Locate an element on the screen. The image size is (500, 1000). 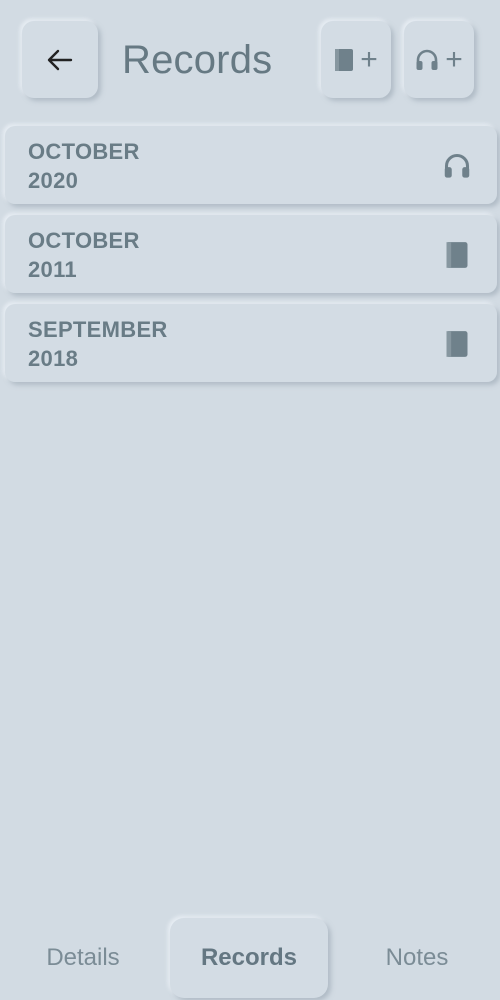
record-card: SEPTEMBER 2018 is located at coordinates (251, 343).